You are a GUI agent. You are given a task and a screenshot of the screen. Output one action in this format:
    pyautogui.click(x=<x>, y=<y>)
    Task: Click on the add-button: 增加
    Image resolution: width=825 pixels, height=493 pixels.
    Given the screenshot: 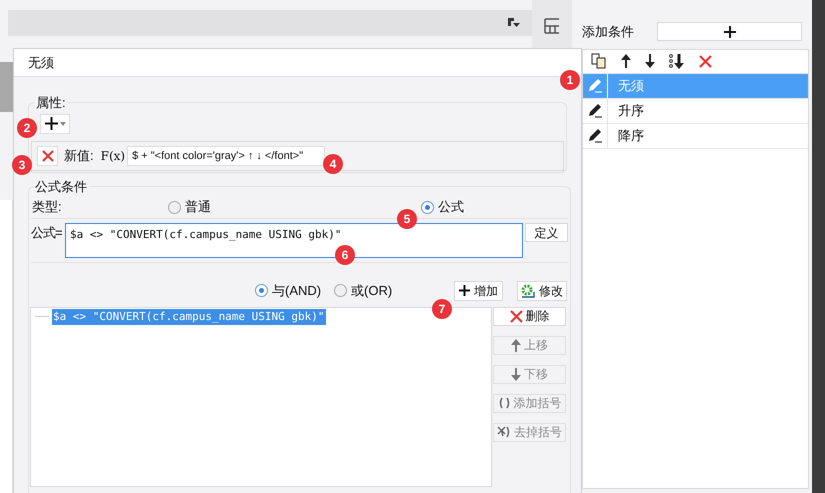 What is the action you would take?
    pyautogui.click(x=478, y=290)
    